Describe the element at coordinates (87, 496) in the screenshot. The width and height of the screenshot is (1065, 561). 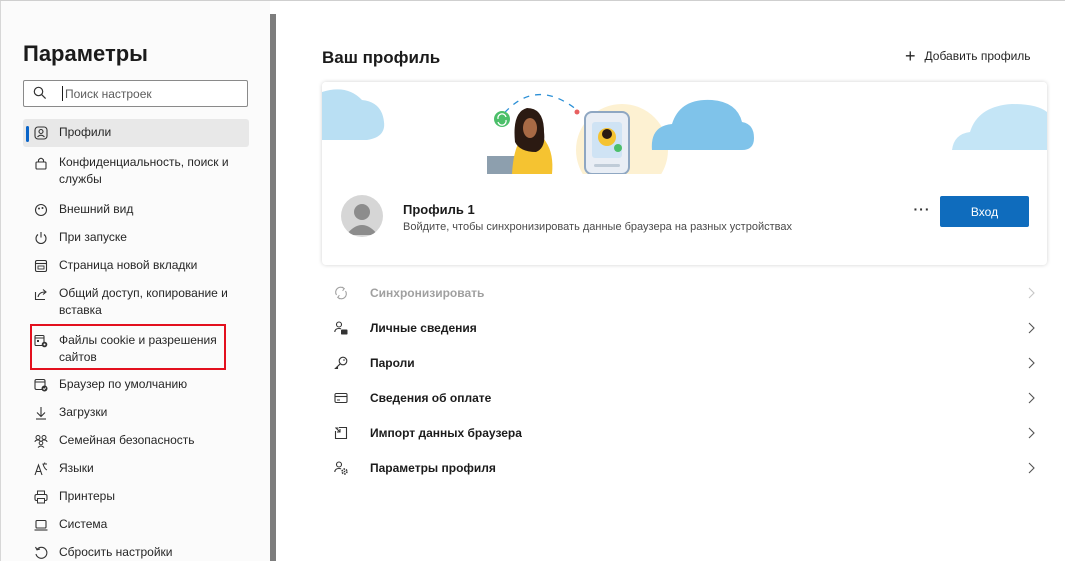
I see `sidebar-item-label: Принтеры` at that location.